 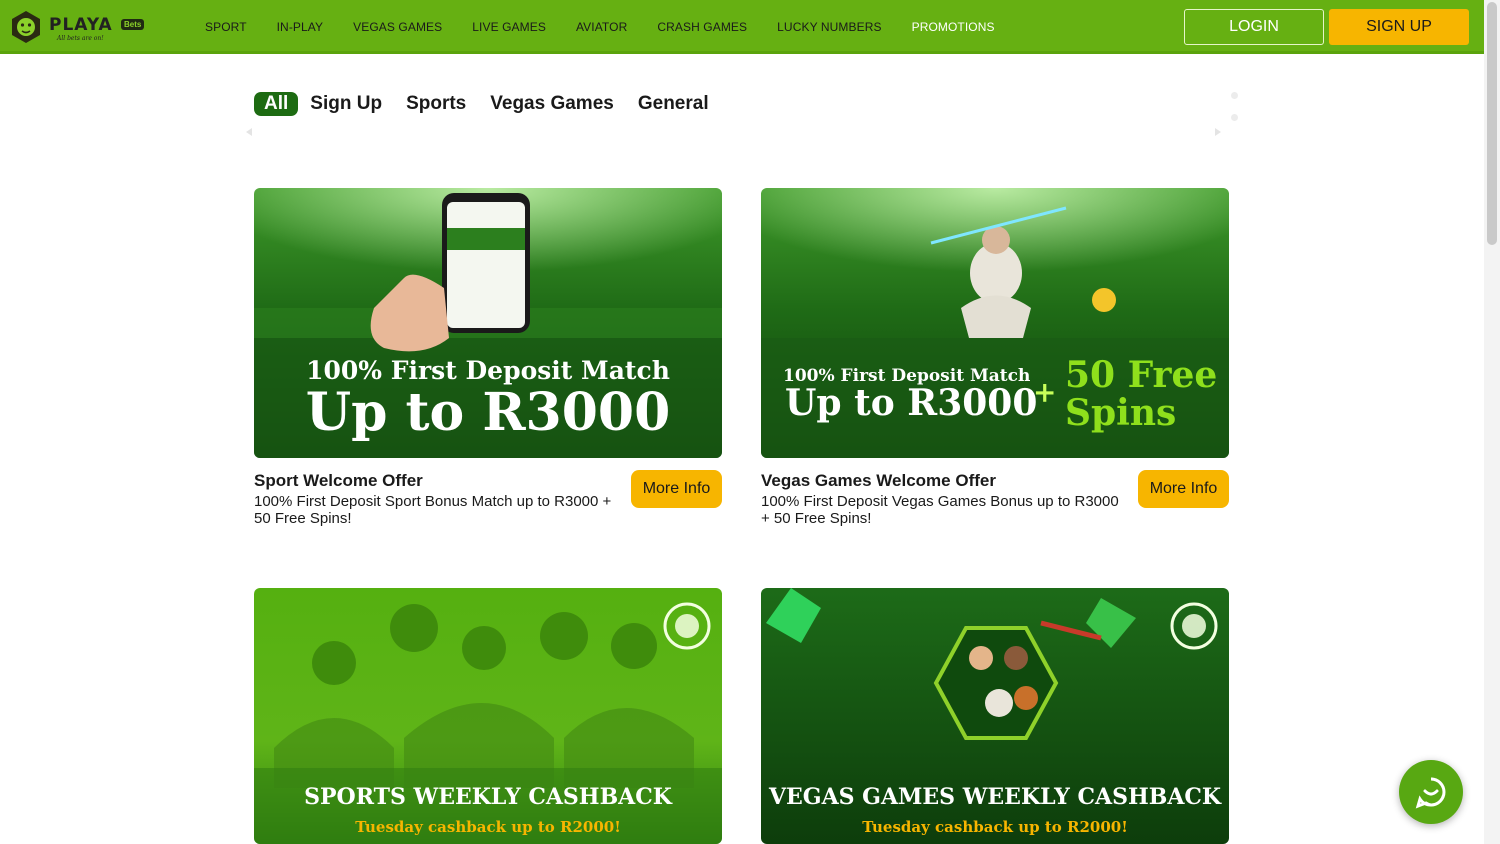 What do you see at coordinates (1045, 392) in the screenshot?
I see `banner-plus: +` at bounding box center [1045, 392].